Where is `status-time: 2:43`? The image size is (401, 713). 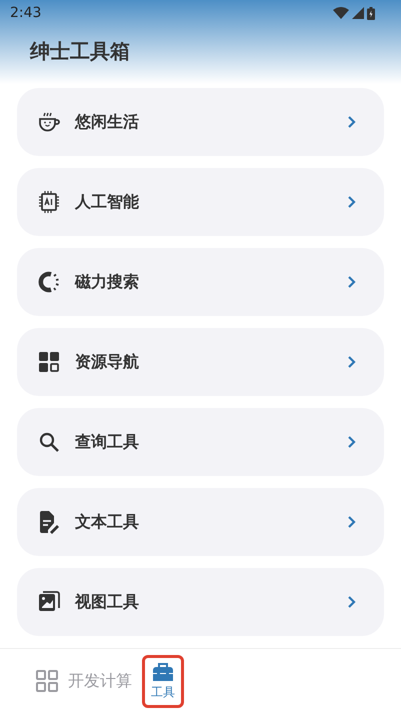
status-time: 2:43 is located at coordinates (26, 13).